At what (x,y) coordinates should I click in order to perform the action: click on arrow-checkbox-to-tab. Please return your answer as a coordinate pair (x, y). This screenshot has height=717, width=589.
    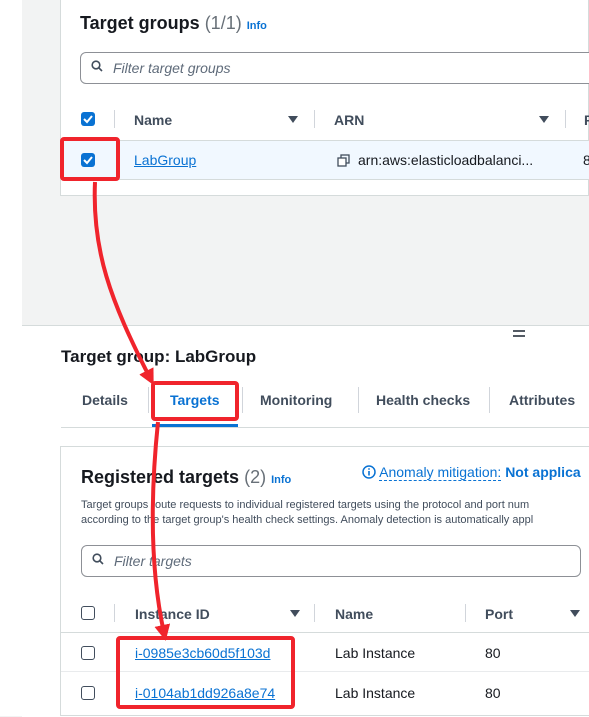
    Looking at the image, I should click on (123, 283).